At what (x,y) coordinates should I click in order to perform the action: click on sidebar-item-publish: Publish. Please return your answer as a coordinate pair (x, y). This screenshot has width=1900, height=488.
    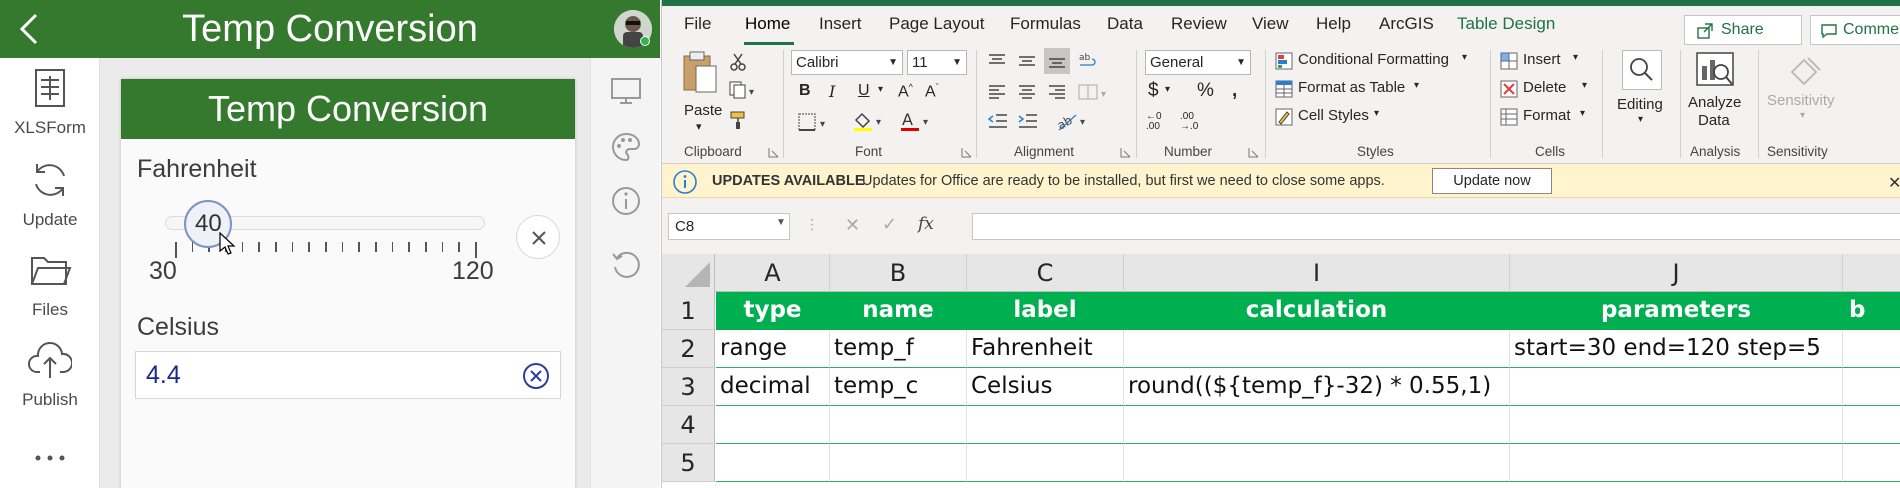
    Looking at the image, I should click on (50, 383).